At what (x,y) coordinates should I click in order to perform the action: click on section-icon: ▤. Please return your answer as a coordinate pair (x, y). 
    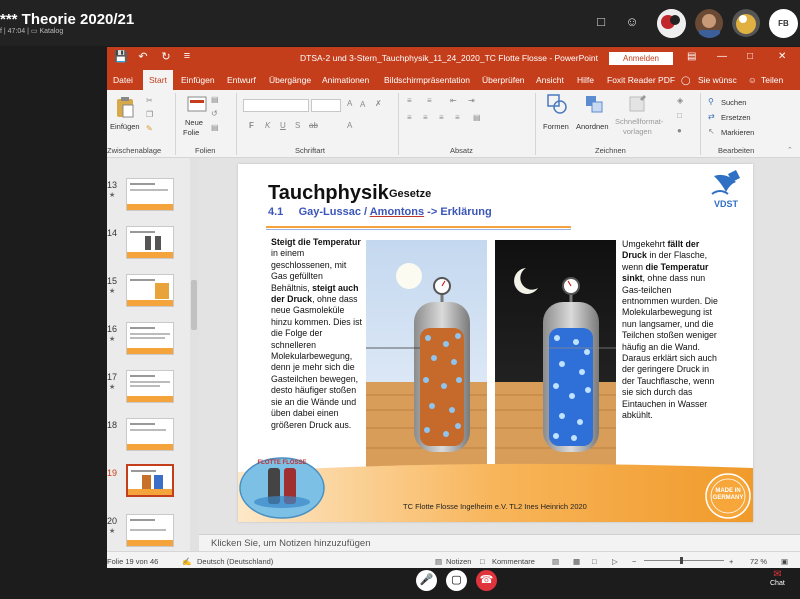
    Looking at the image, I should click on (215, 127).